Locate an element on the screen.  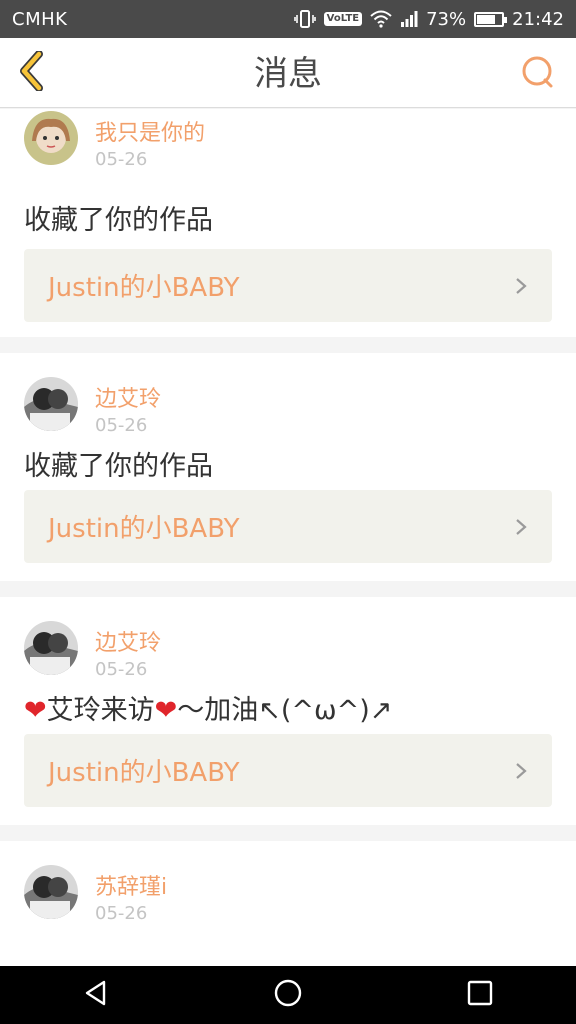
clock: 21:42 is located at coordinates (538, 19).